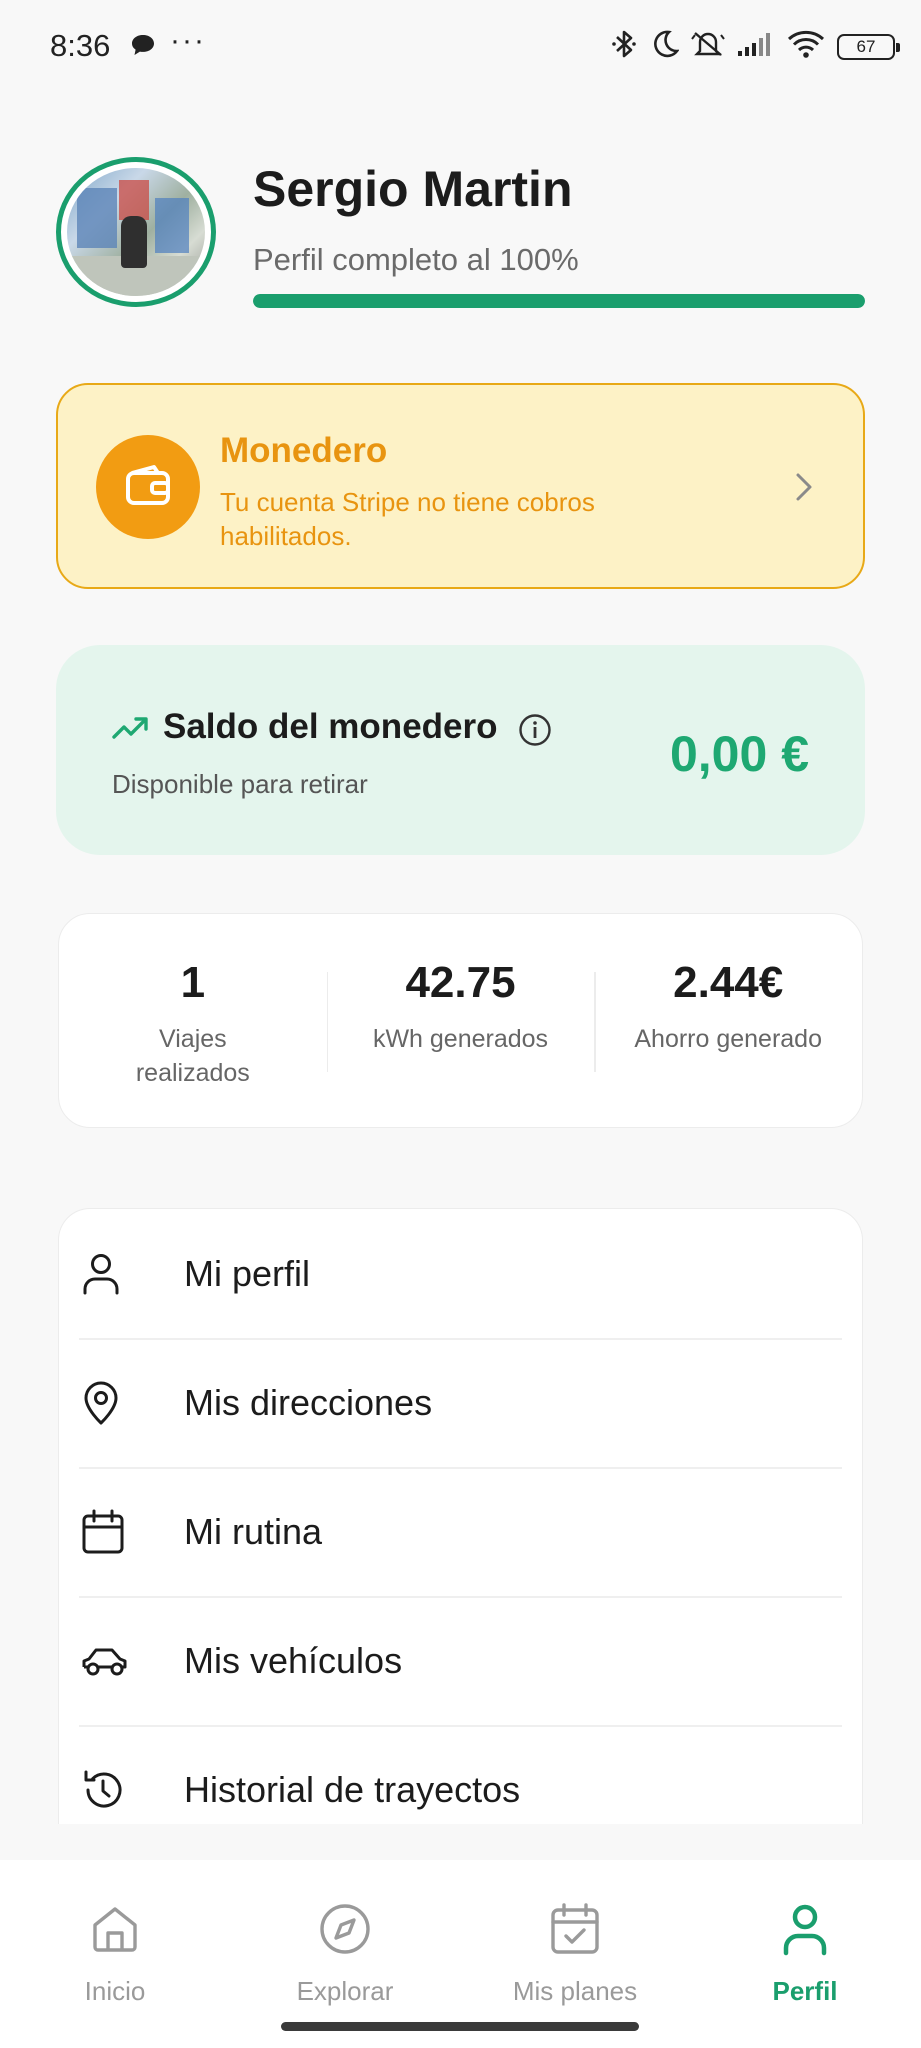 Image resolution: width=921 pixels, height=2048 pixels. Describe the element at coordinates (535, 732) in the screenshot. I see `info-icon` at that location.